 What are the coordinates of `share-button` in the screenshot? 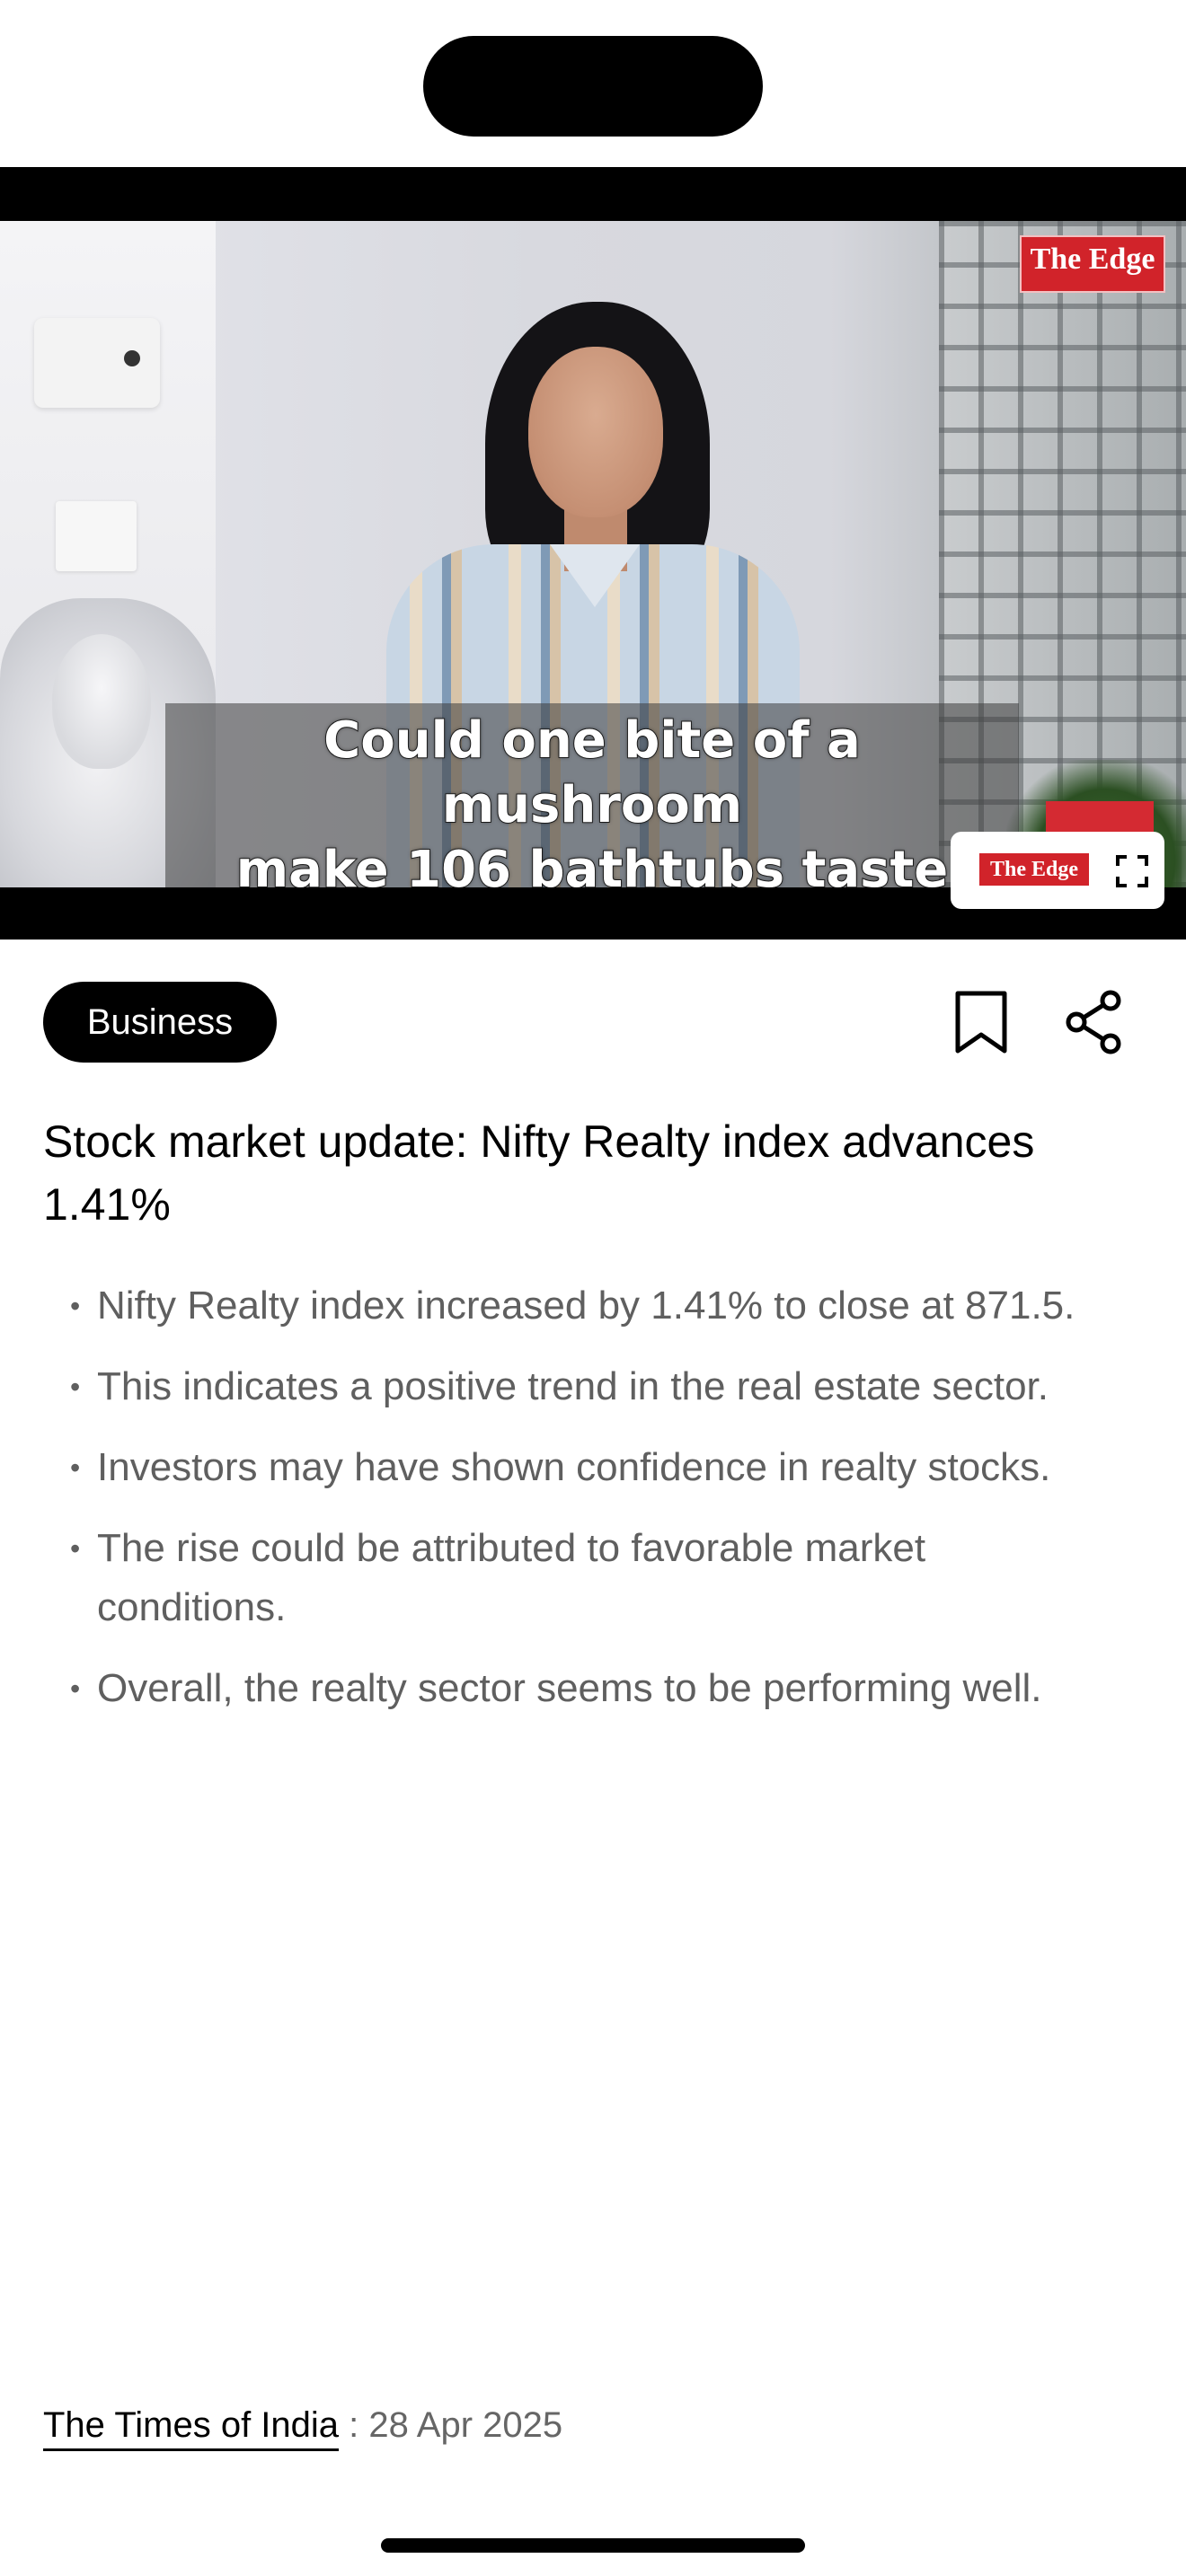 It's located at (1094, 1022).